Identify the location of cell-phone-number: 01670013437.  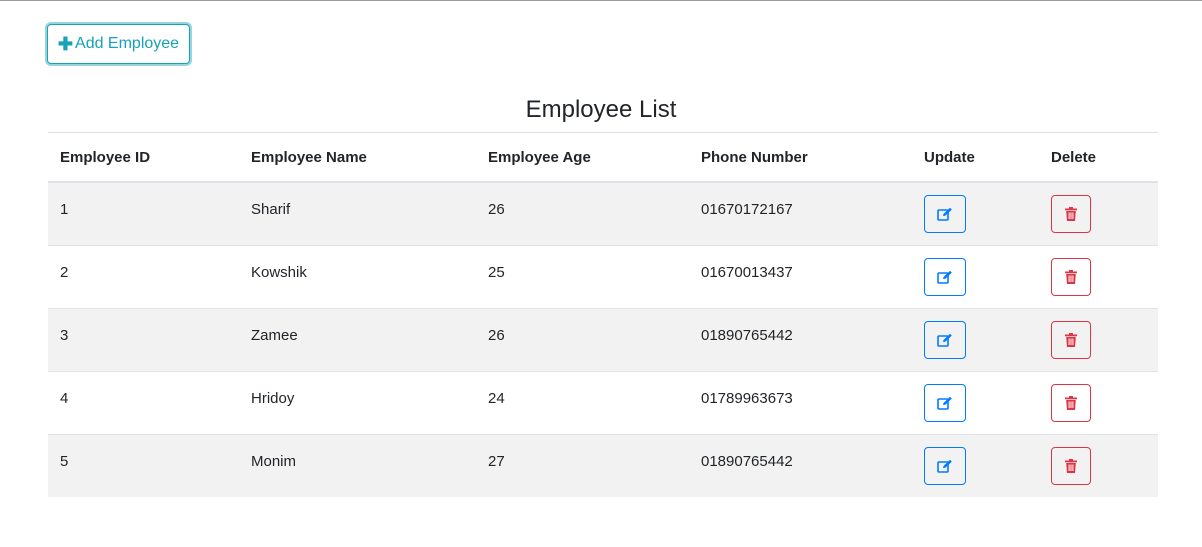
(800, 277).